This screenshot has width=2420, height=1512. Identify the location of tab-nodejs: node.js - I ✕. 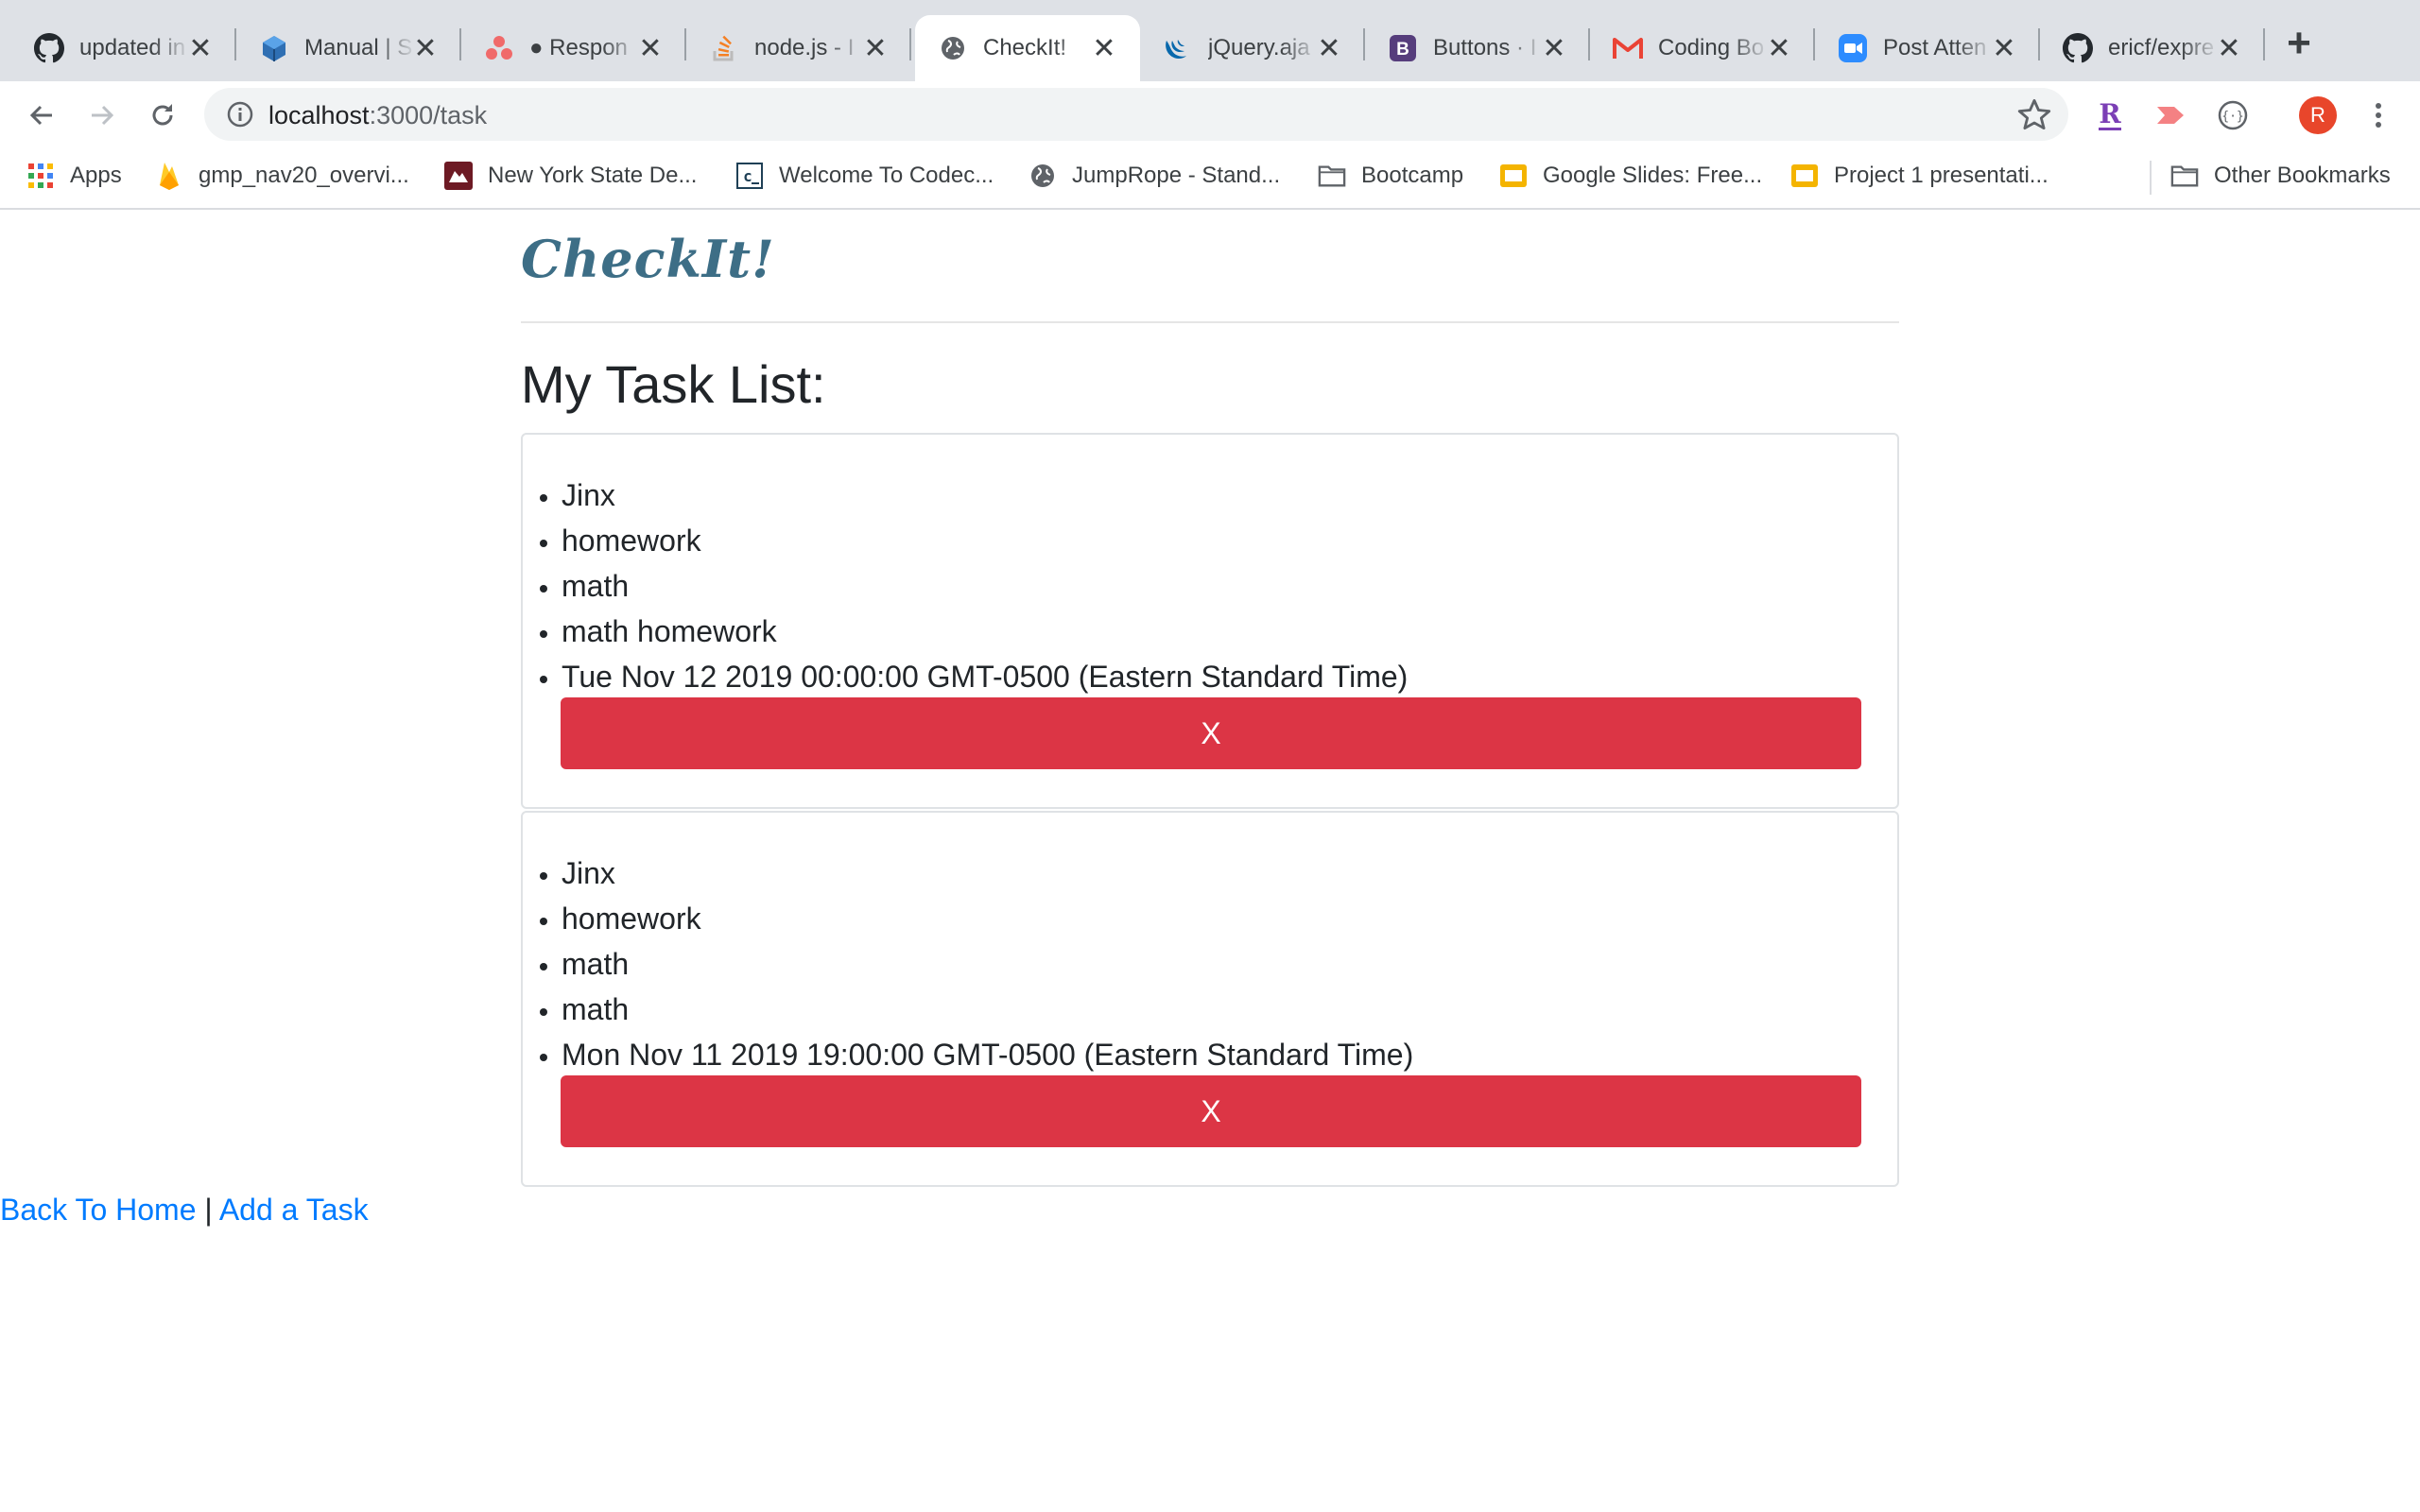
(799, 48).